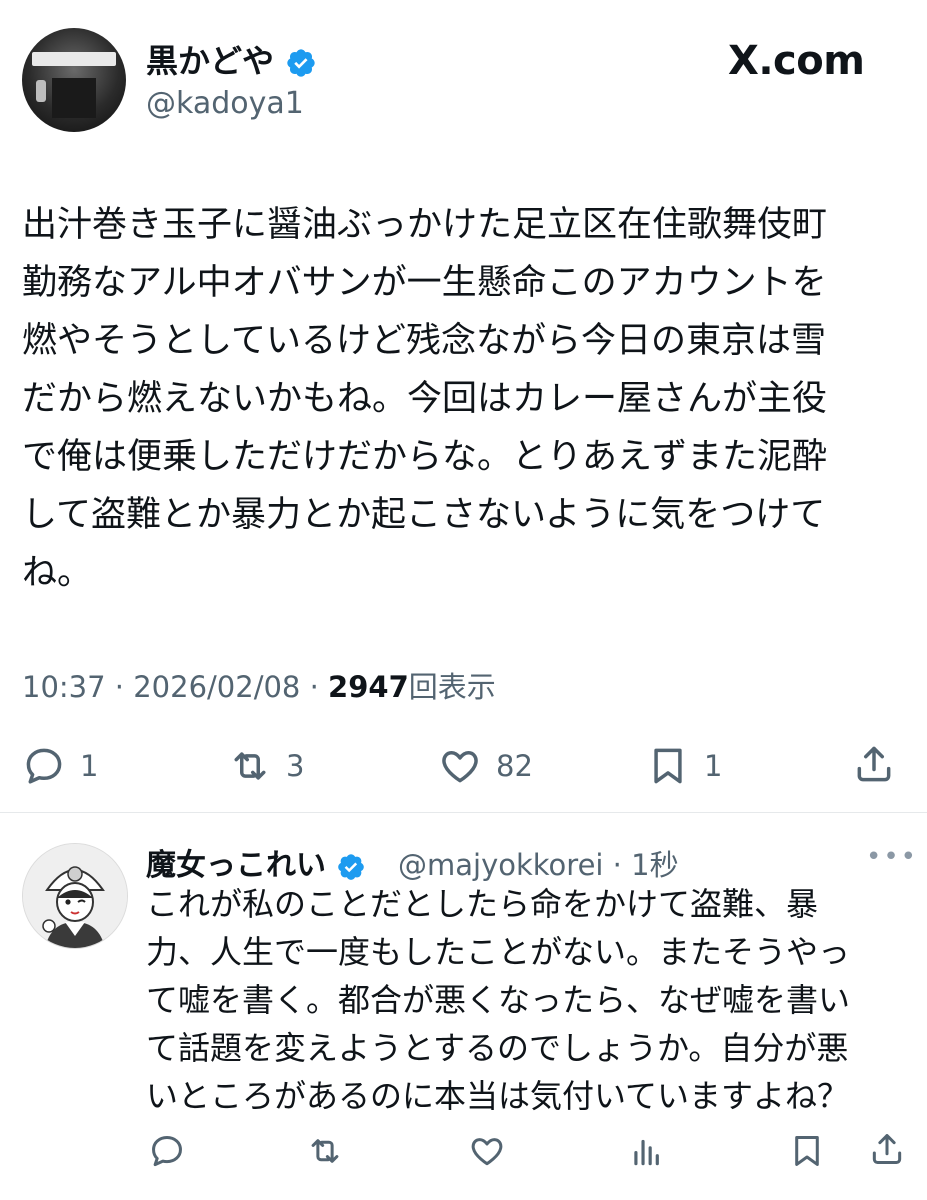  I want to click on retweet-button: 3, so click(266, 766).